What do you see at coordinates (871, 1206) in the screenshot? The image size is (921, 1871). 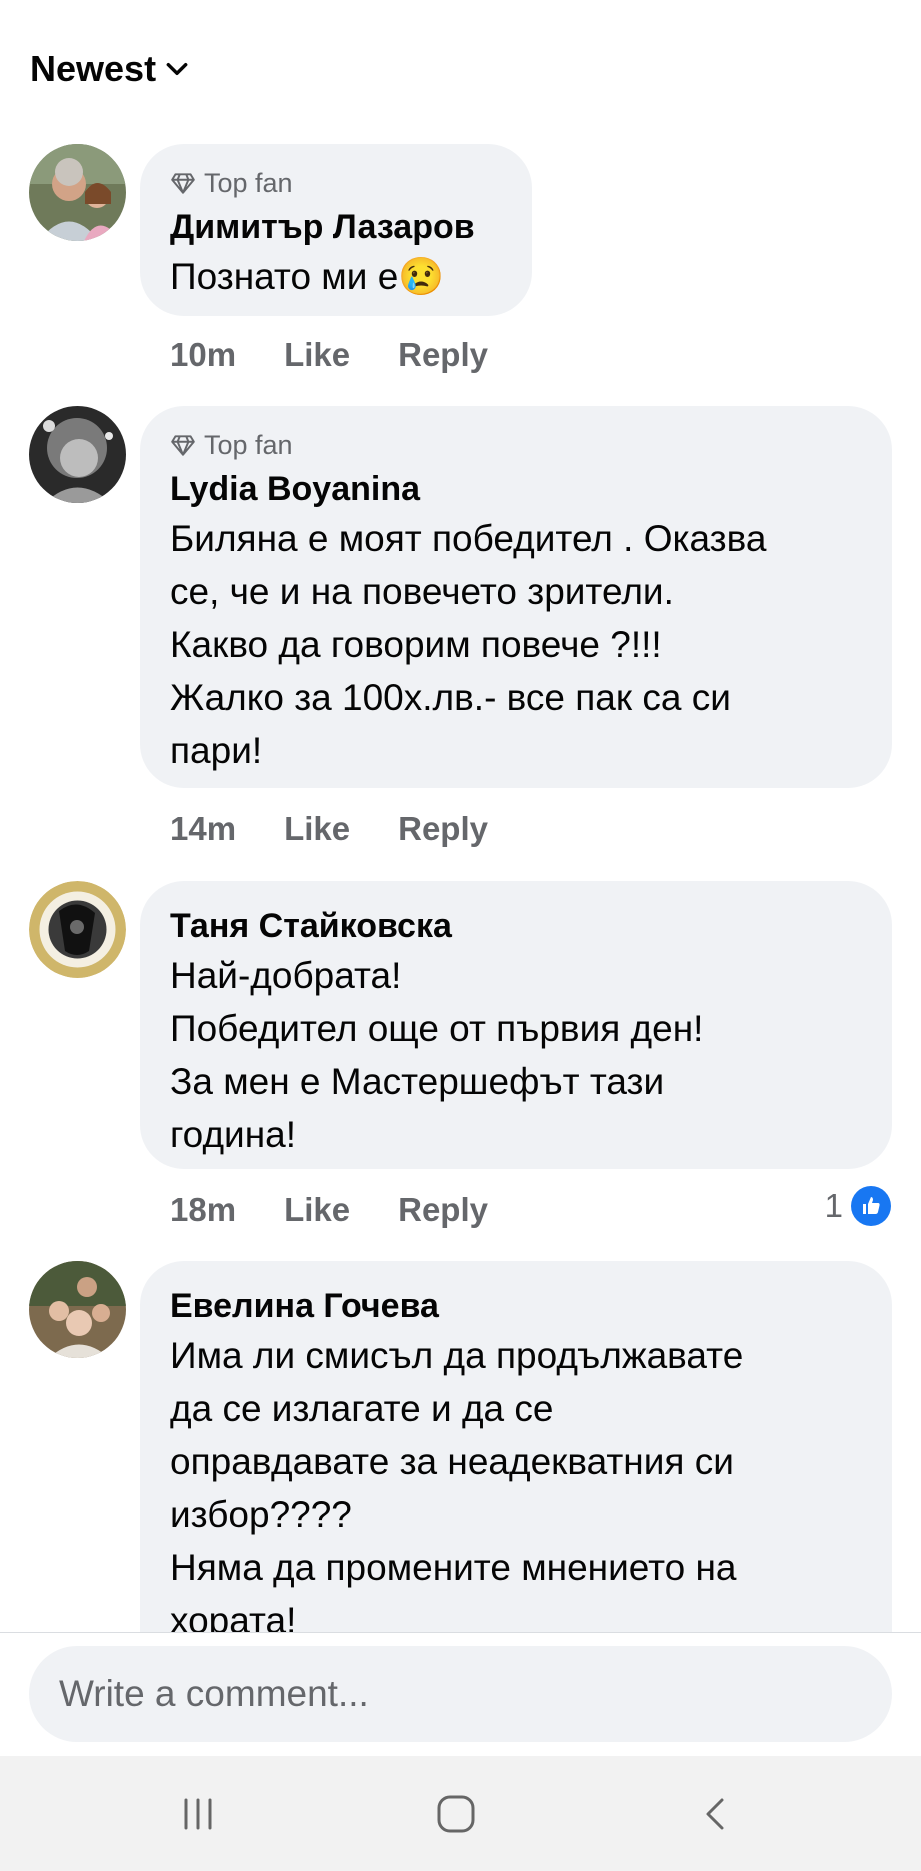 I see `thumbs-up-icon` at bounding box center [871, 1206].